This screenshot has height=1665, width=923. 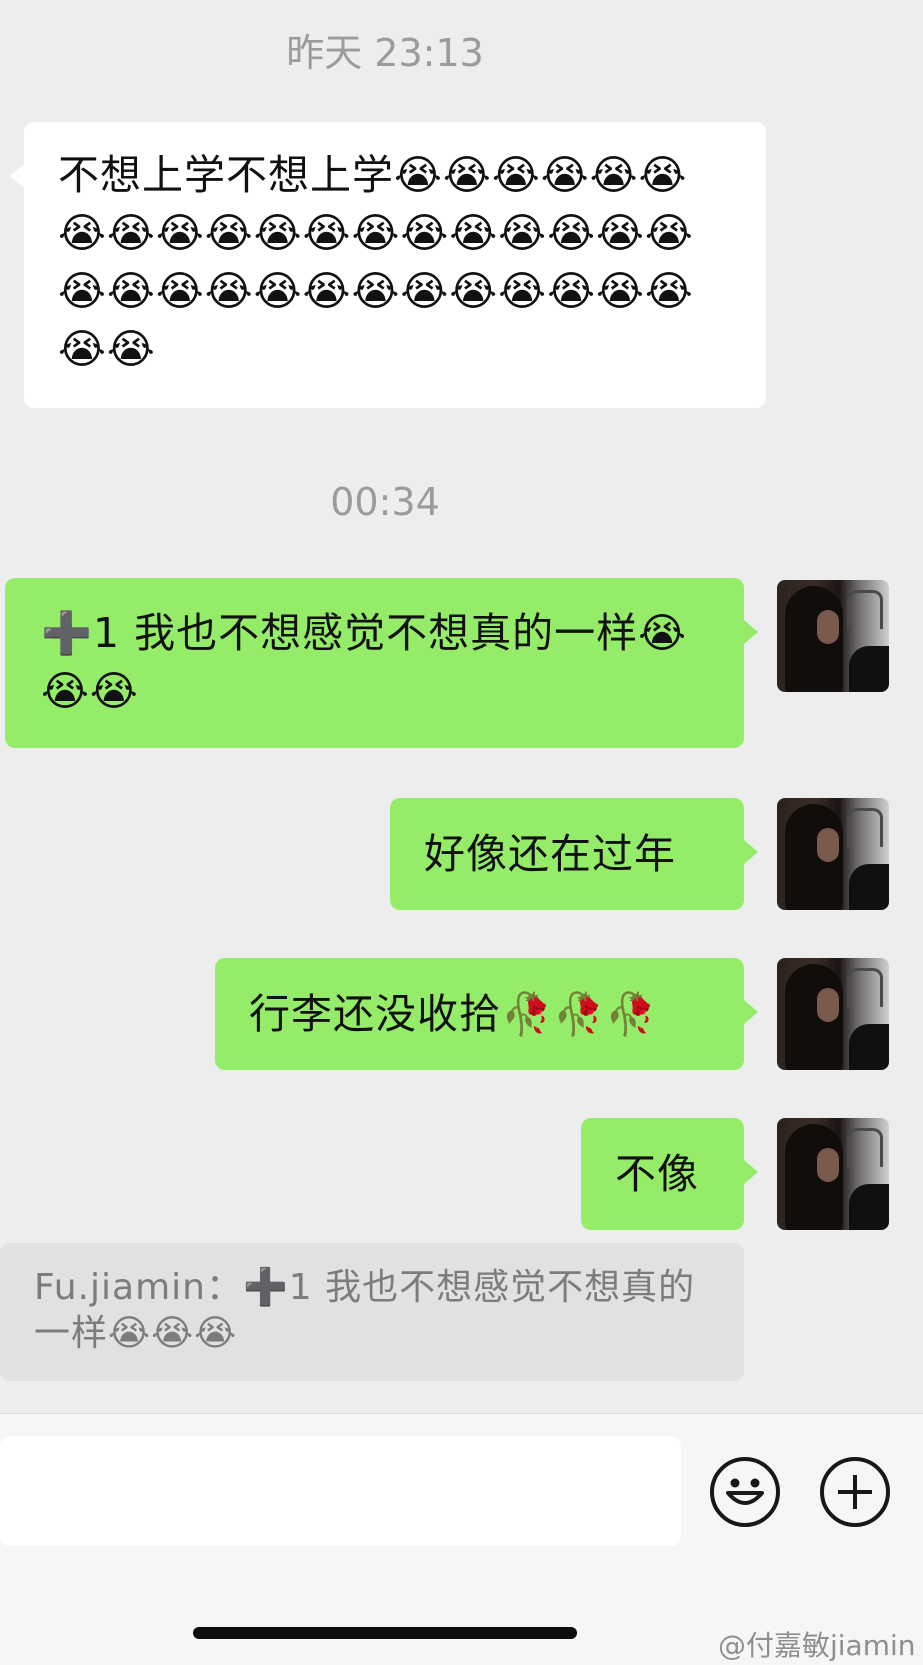 I want to click on timestamp-0034: 00:34, so click(x=385, y=502).